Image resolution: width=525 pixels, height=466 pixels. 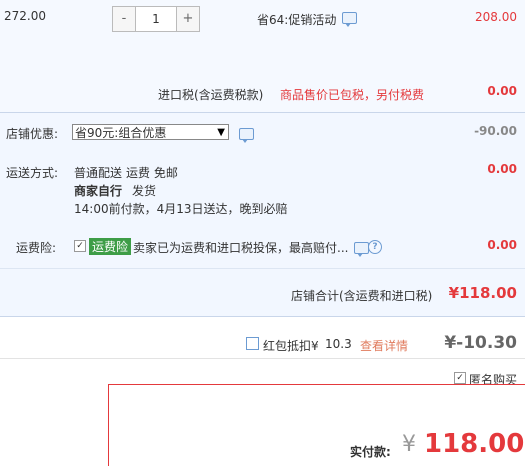 I want to click on details-link: 查看详情, so click(x=384, y=345).